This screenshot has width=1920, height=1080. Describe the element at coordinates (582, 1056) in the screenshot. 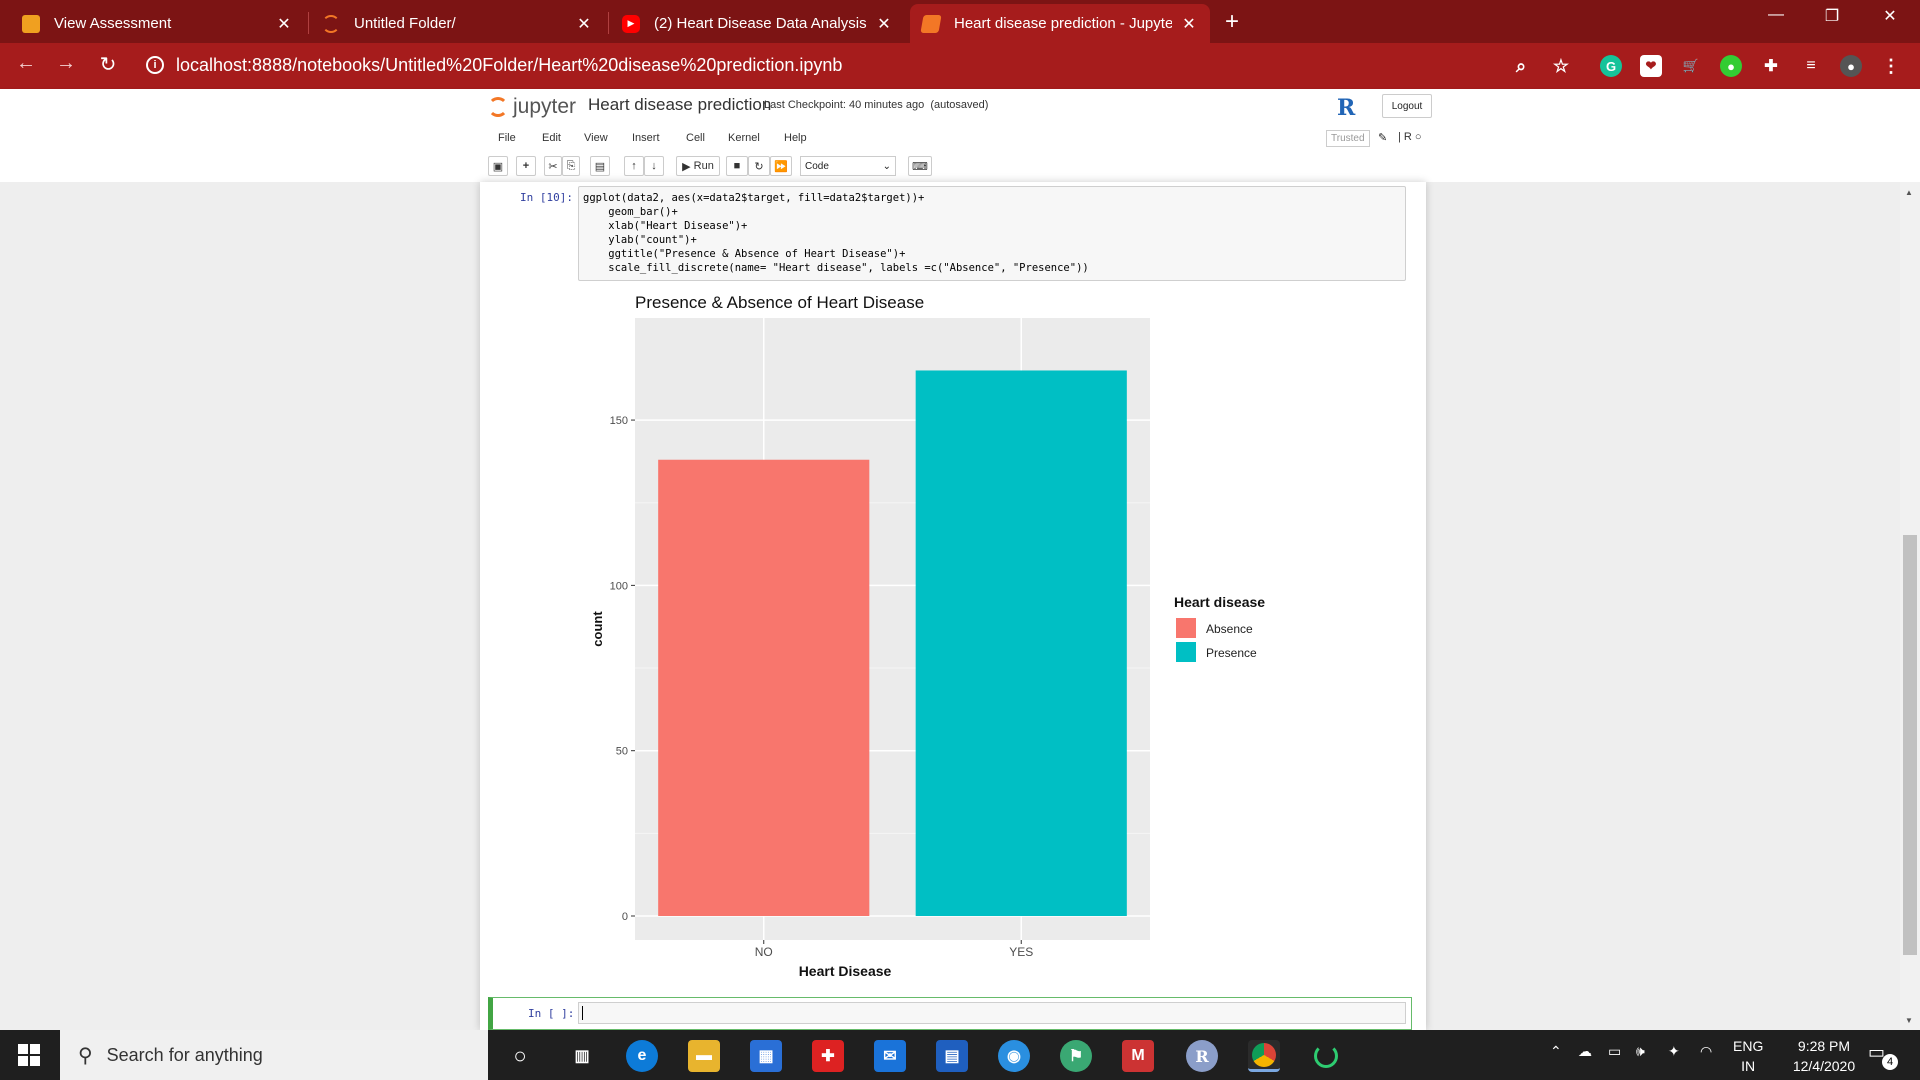

I see `task-view-icon: ▥` at that location.